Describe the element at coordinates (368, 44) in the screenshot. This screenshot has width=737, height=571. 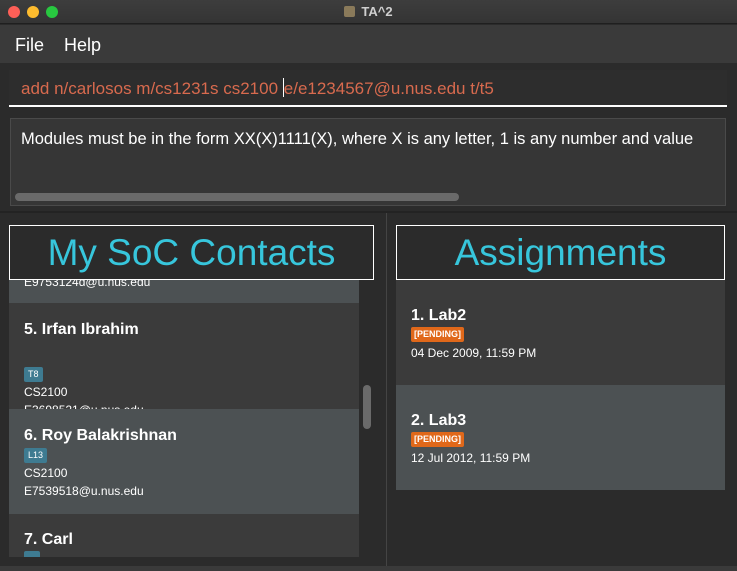
I see `menu-bar: File Help` at that location.